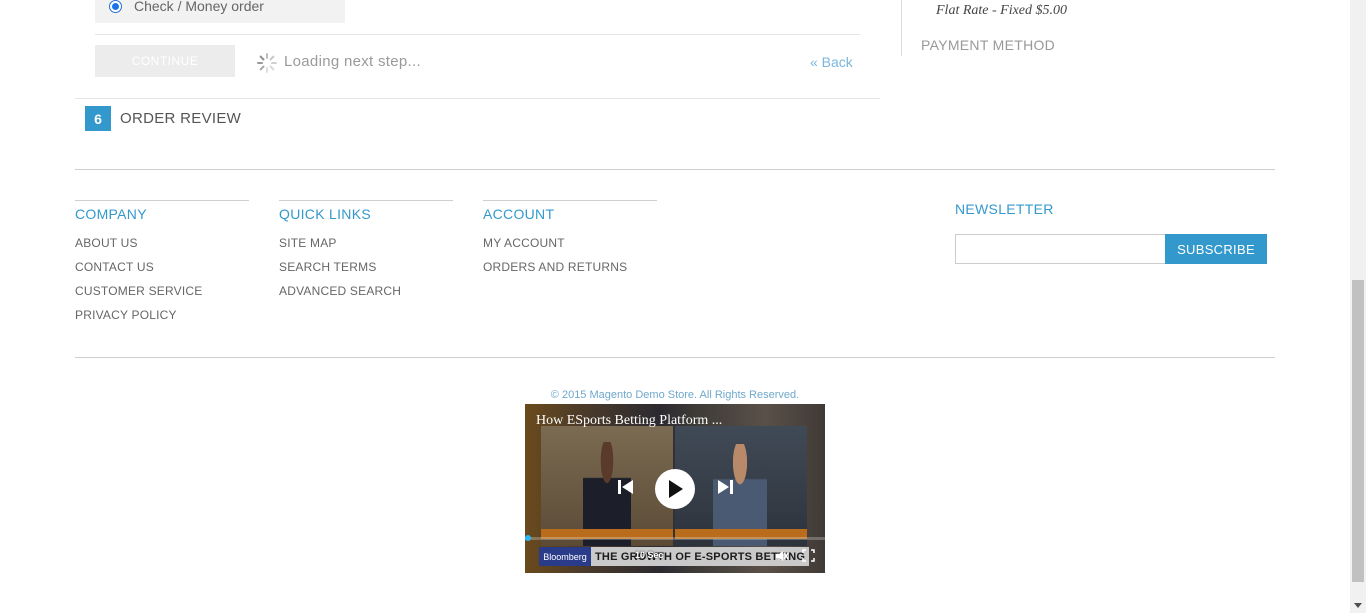 The image size is (1366, 613). What do you see at coordinates (565, 556) in the screenshot?
I see `ticker-brand: Bloomberg` at bounding box center [565, 556].